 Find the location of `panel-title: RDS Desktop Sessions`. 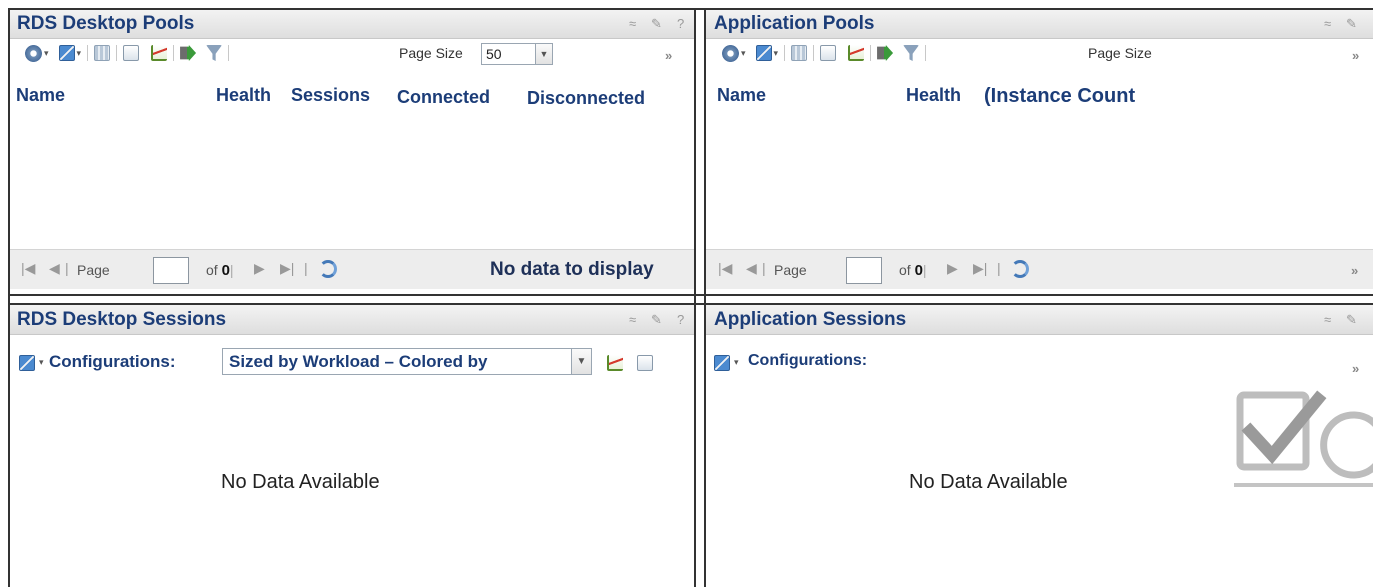

panel-title: RDS Desktop Sessions is located at coordinates (122, 319).